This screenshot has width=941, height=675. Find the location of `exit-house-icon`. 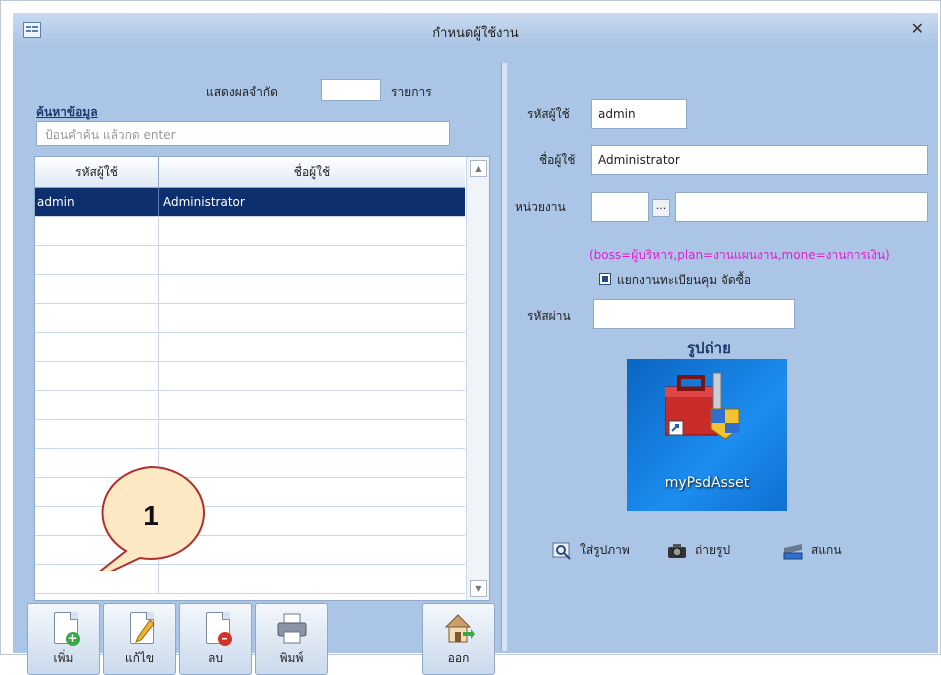

exit-house-icon is located at coordinates (459, 629).